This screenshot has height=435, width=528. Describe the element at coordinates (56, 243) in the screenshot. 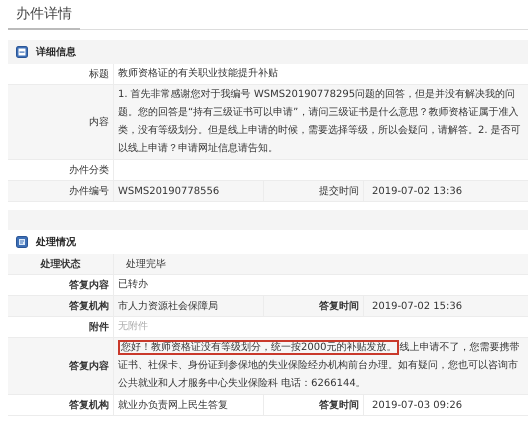

I see `section-title: 处理情况` at that location.